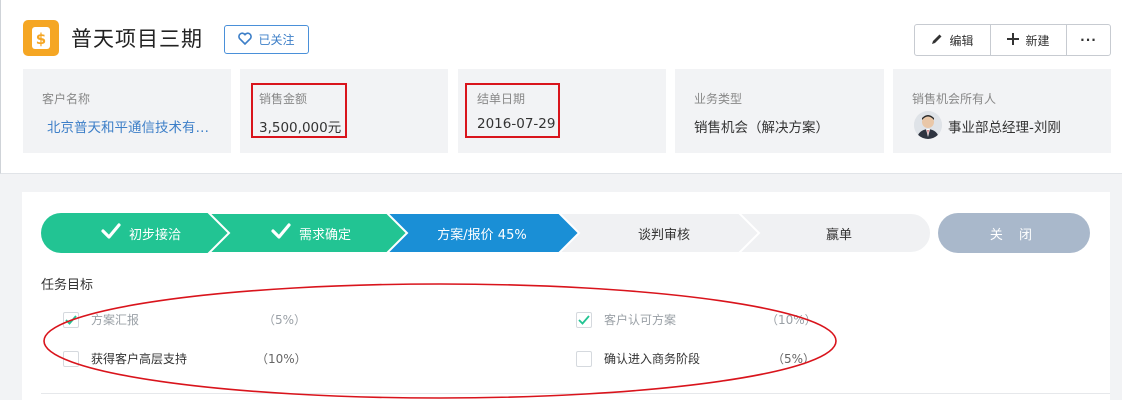 The image size is (1122, 400). What do you see at coordinates (139, 359) in the screenshot?
I see `task-label: 获得客户高层支持` at bounding box center [139, 359].